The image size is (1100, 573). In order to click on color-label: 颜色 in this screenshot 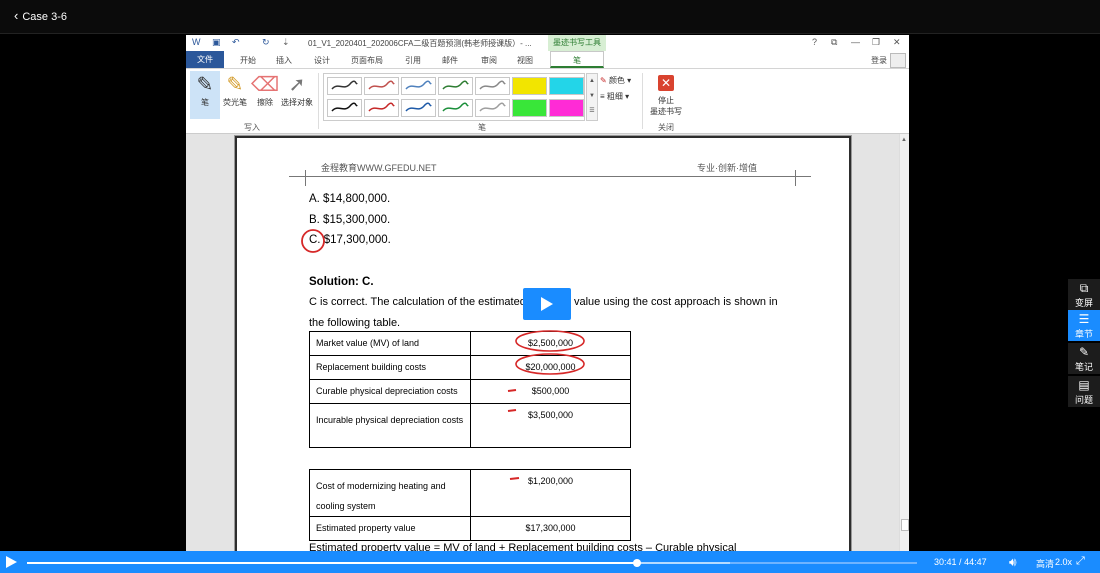, I will do `click(616, 80)`.